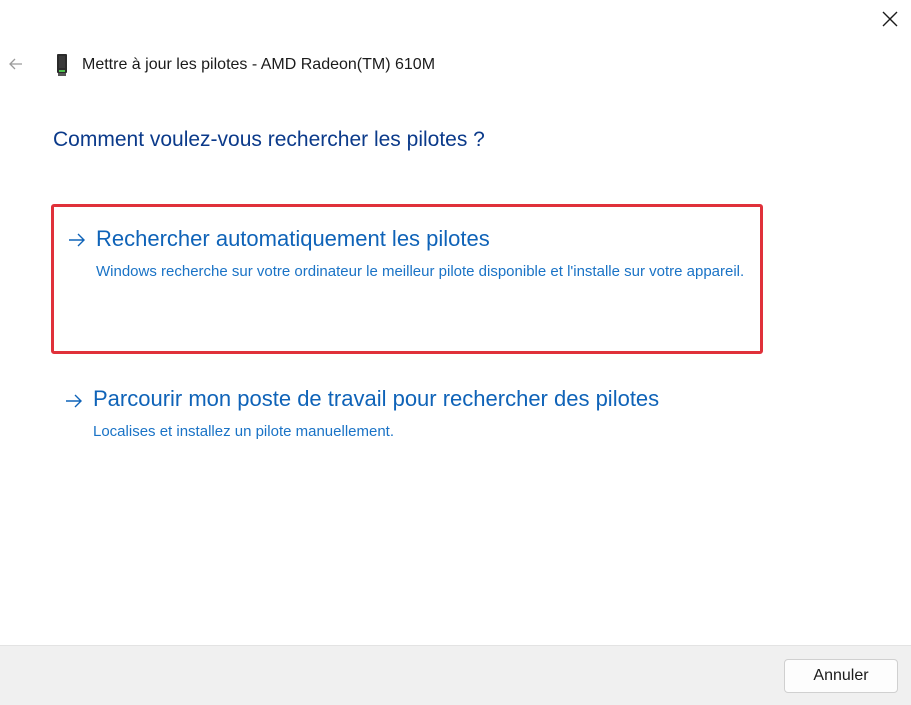 The width and height of the screenshot is (911, 705). I want to click on option-title: Rechercher automatiquement les pilotes, so click(293, 238).